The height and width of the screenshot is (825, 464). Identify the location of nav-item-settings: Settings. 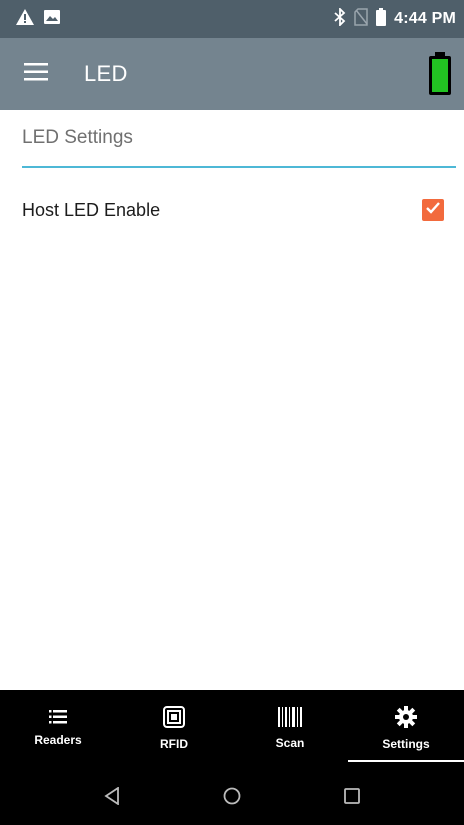
(406, 728).